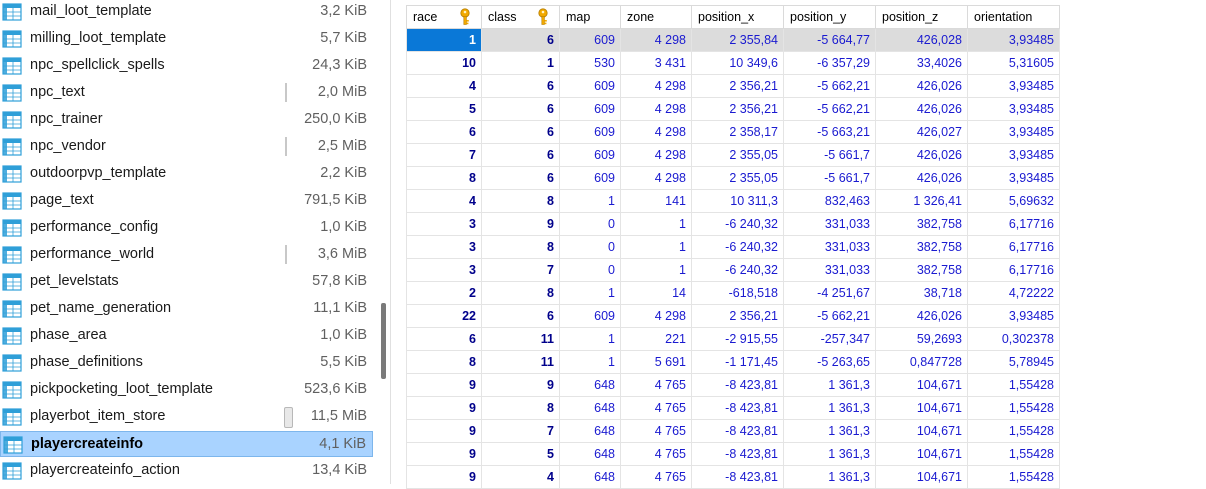  I want to click on table-item-npc-text: npc_text 2,0 MiB, so click(186, 93).